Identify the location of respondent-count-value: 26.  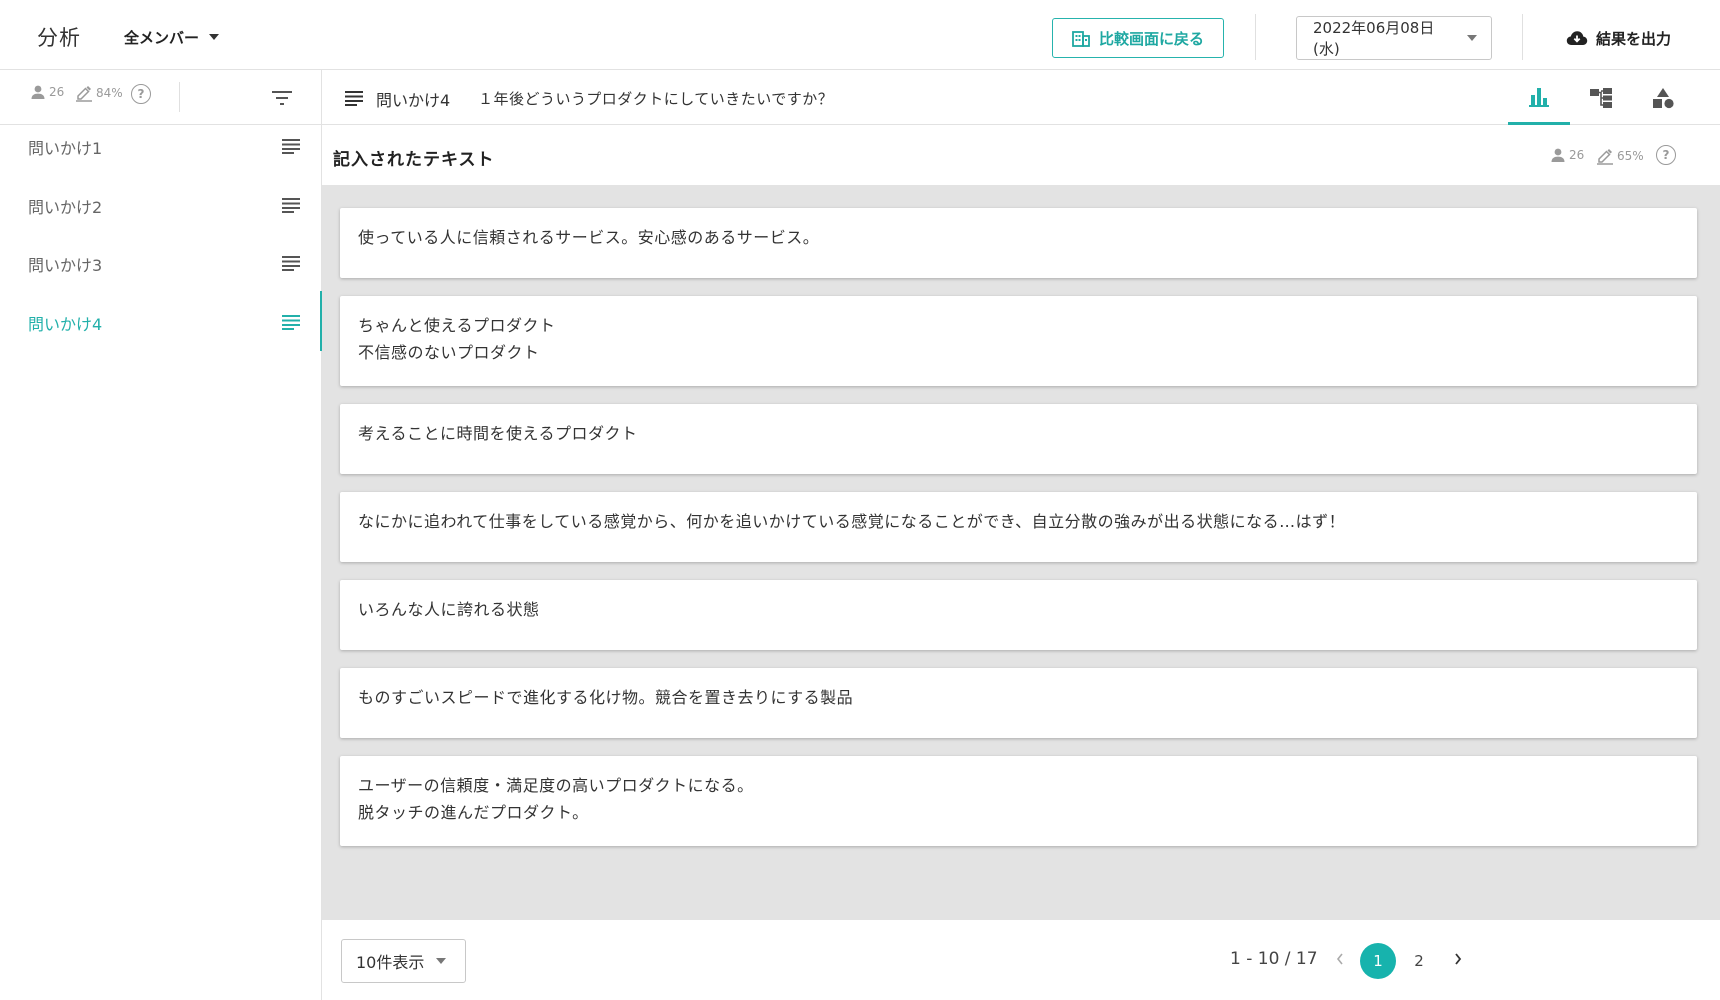
(57, 92).